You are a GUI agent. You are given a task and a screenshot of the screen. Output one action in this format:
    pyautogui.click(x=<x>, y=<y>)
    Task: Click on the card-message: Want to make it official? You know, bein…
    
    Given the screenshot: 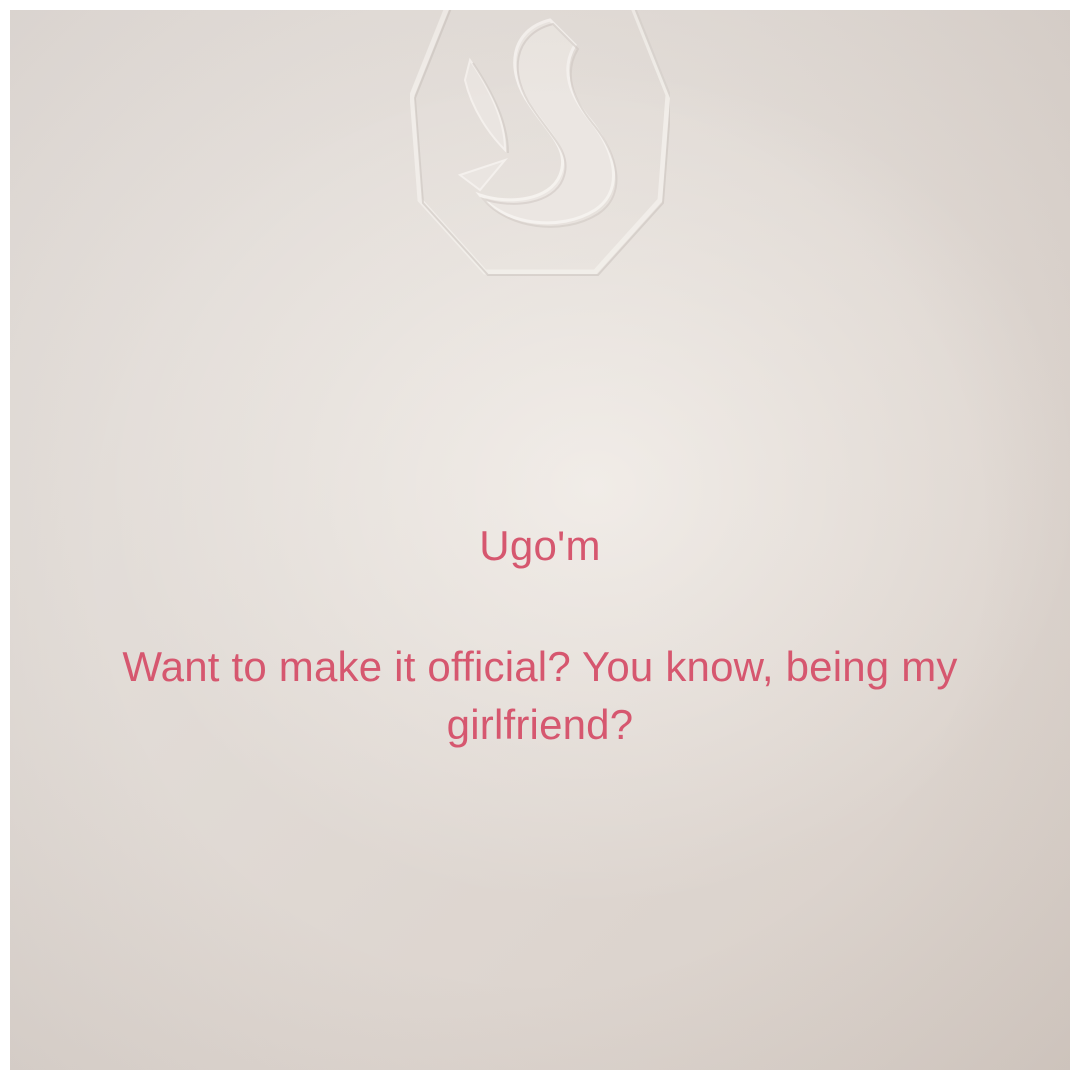 What is the action you would take?
    pyautogui.click(x=540, y=695)
    